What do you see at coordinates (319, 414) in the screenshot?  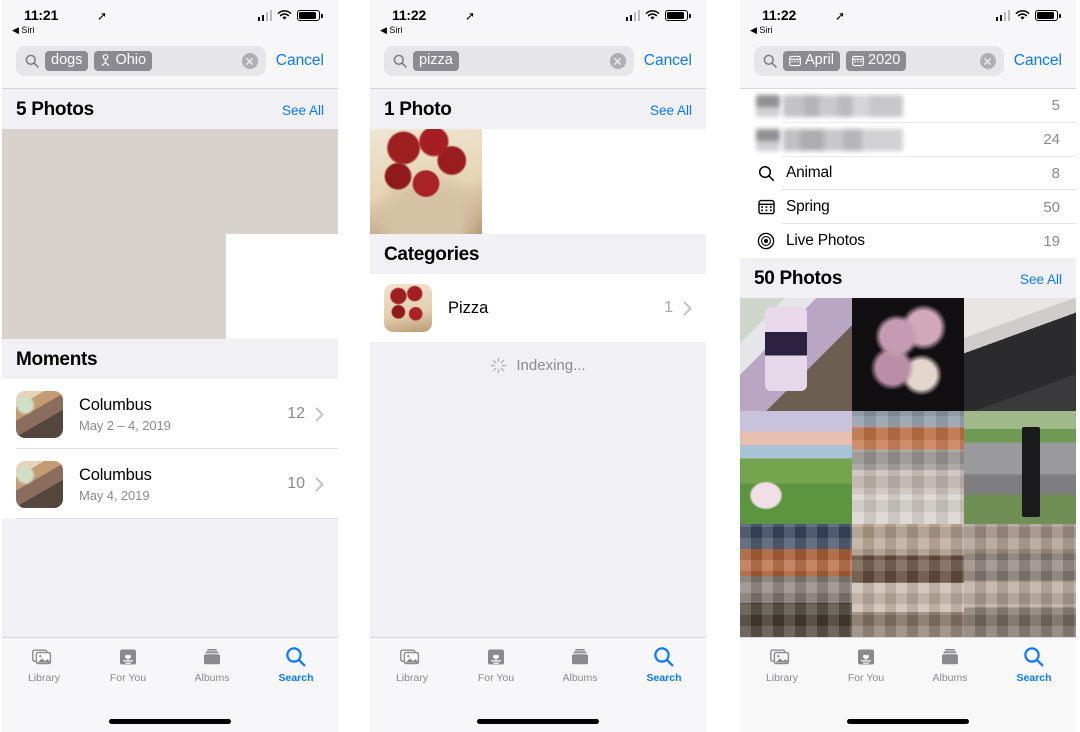 I see `chevron-right-icon` at bounding box center [319, 414].